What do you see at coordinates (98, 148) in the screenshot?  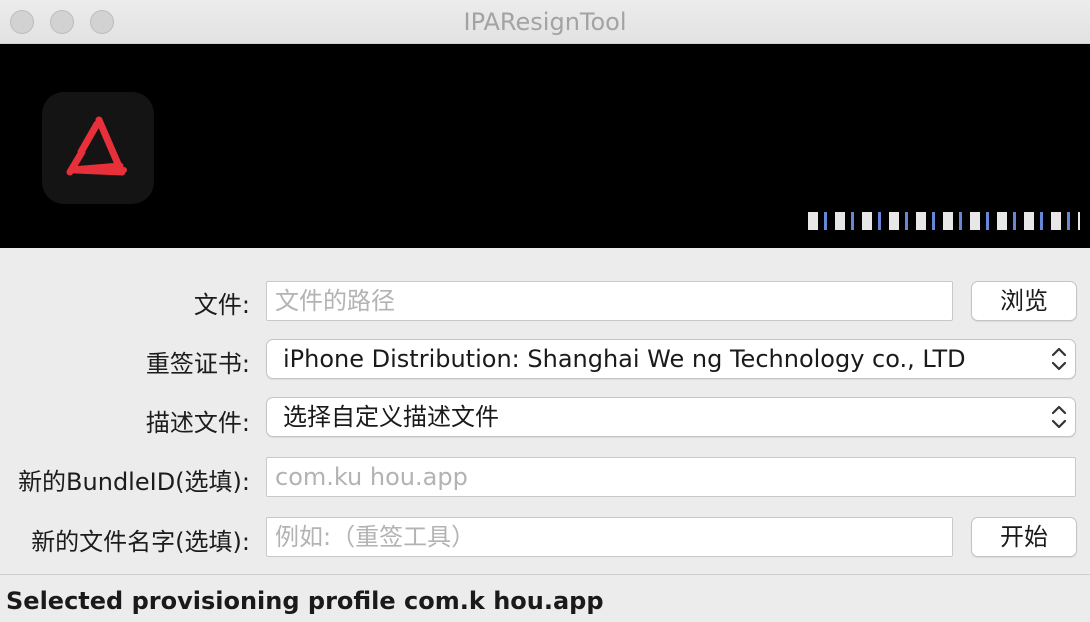 I see `app-logo-icon` at bounding box center [98, 148].